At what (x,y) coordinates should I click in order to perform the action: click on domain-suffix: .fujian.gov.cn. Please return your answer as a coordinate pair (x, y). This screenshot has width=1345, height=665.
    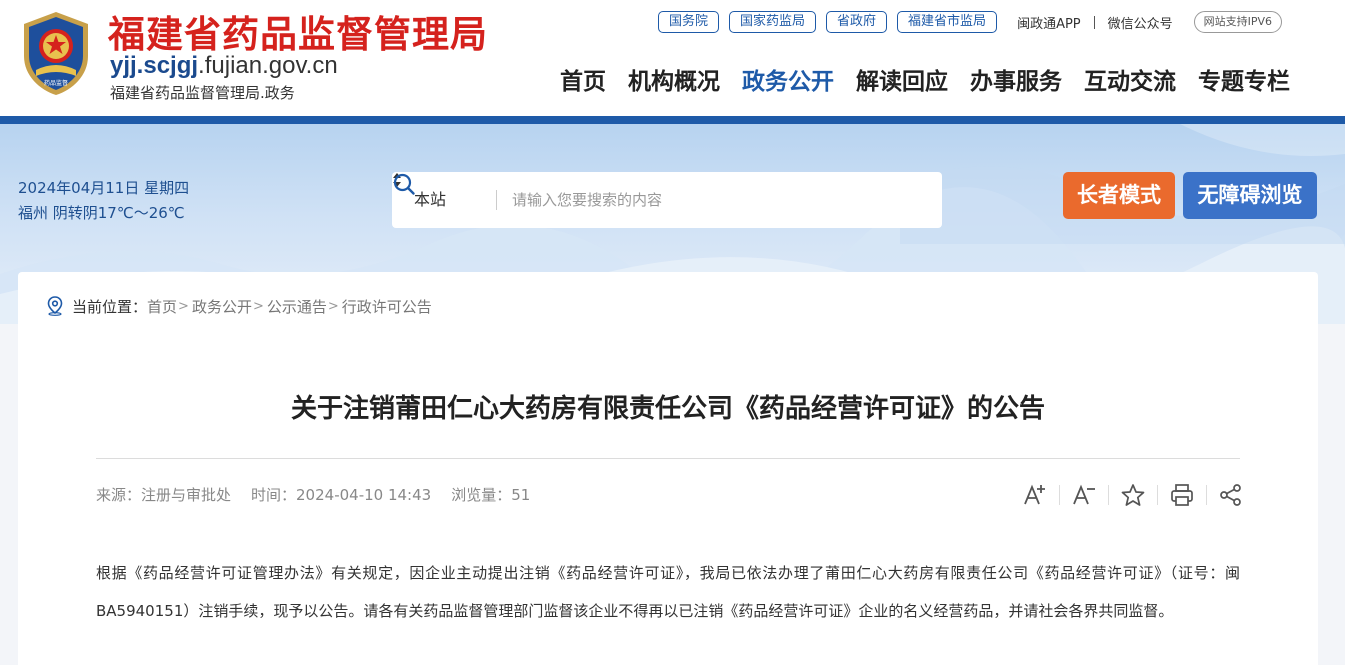
    Looking at the image, I should click on (268, 65).